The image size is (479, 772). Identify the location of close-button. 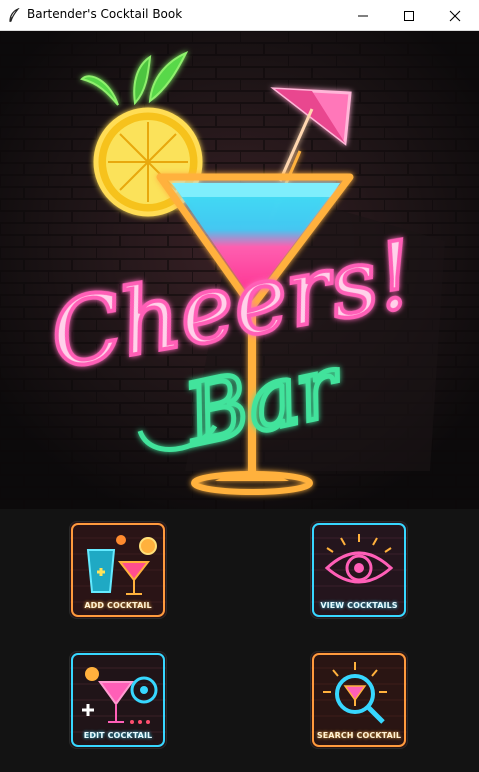
(455, 15).